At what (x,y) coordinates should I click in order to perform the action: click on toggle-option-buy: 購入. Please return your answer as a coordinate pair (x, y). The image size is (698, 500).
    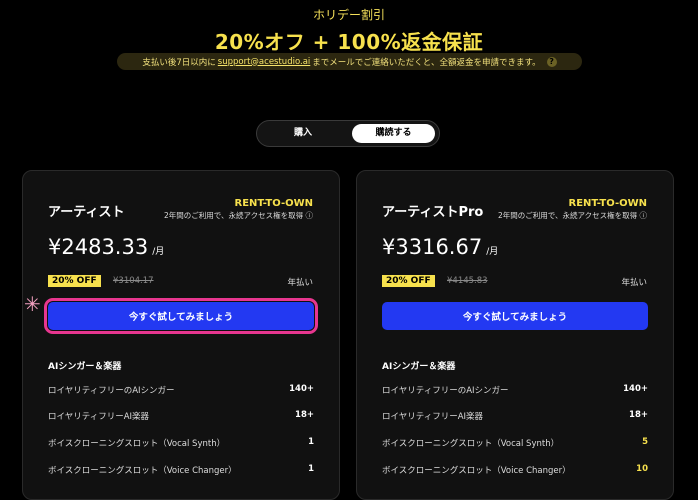
    Looking at the image, I should click on (303, 133).